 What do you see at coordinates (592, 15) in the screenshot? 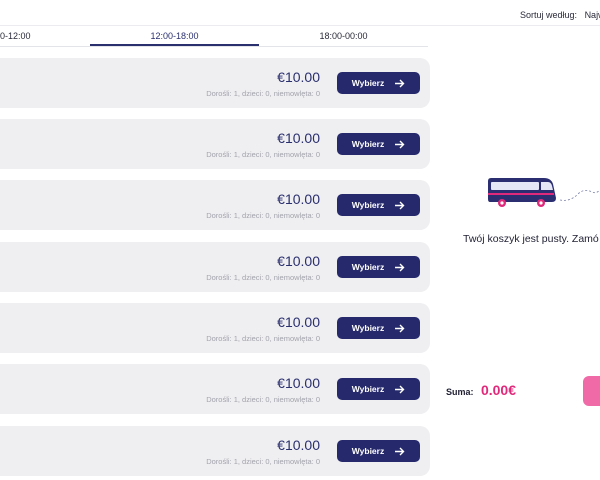
I see `sort-value: Najw` at bounding box center [592, 15].